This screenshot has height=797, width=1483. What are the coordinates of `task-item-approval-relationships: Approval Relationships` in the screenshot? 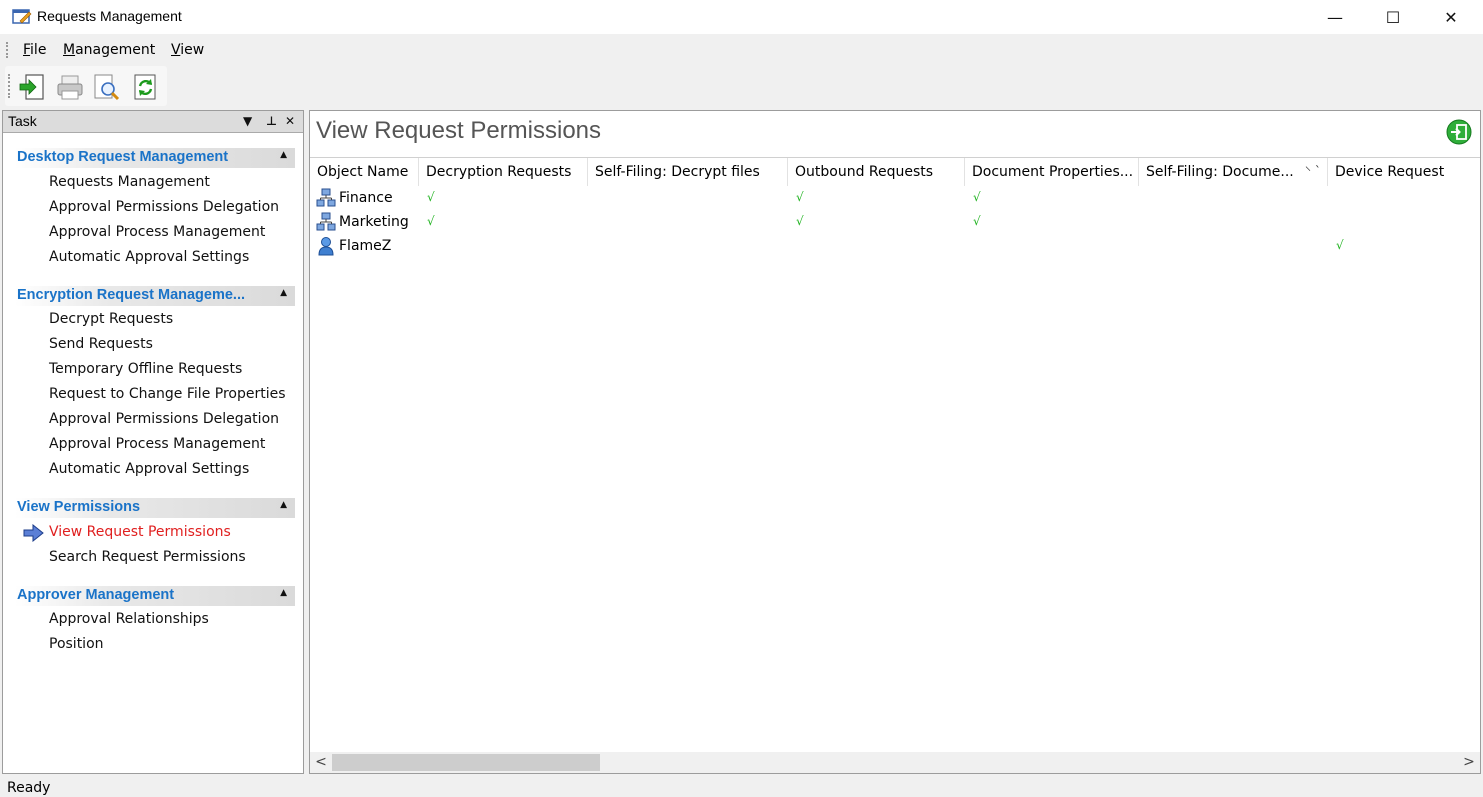 It's located at (129, 619).